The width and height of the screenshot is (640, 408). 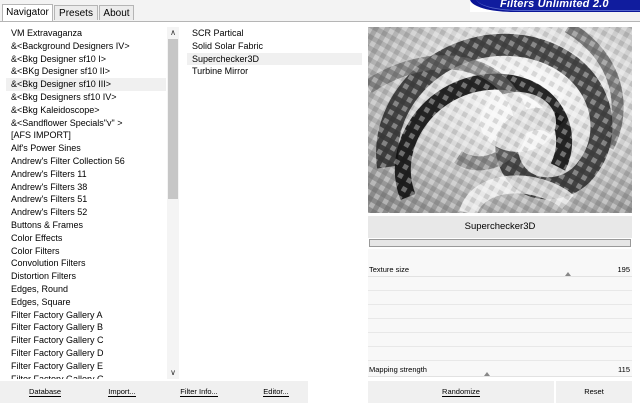 I want to click on reset-button: Reset, so click(x=594, y=392).